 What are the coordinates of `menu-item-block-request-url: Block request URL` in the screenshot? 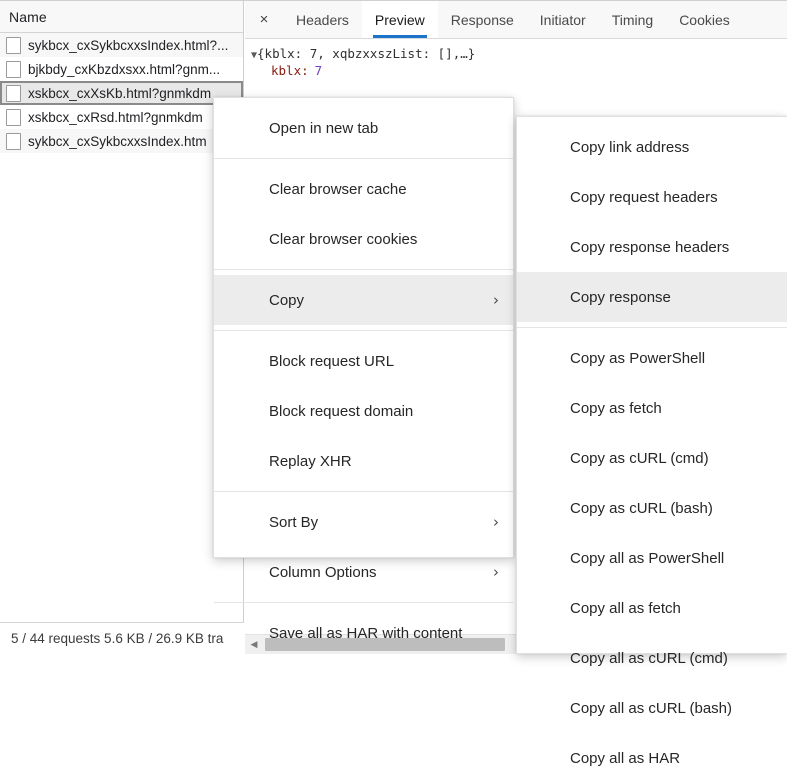 It's located at (363, 361).